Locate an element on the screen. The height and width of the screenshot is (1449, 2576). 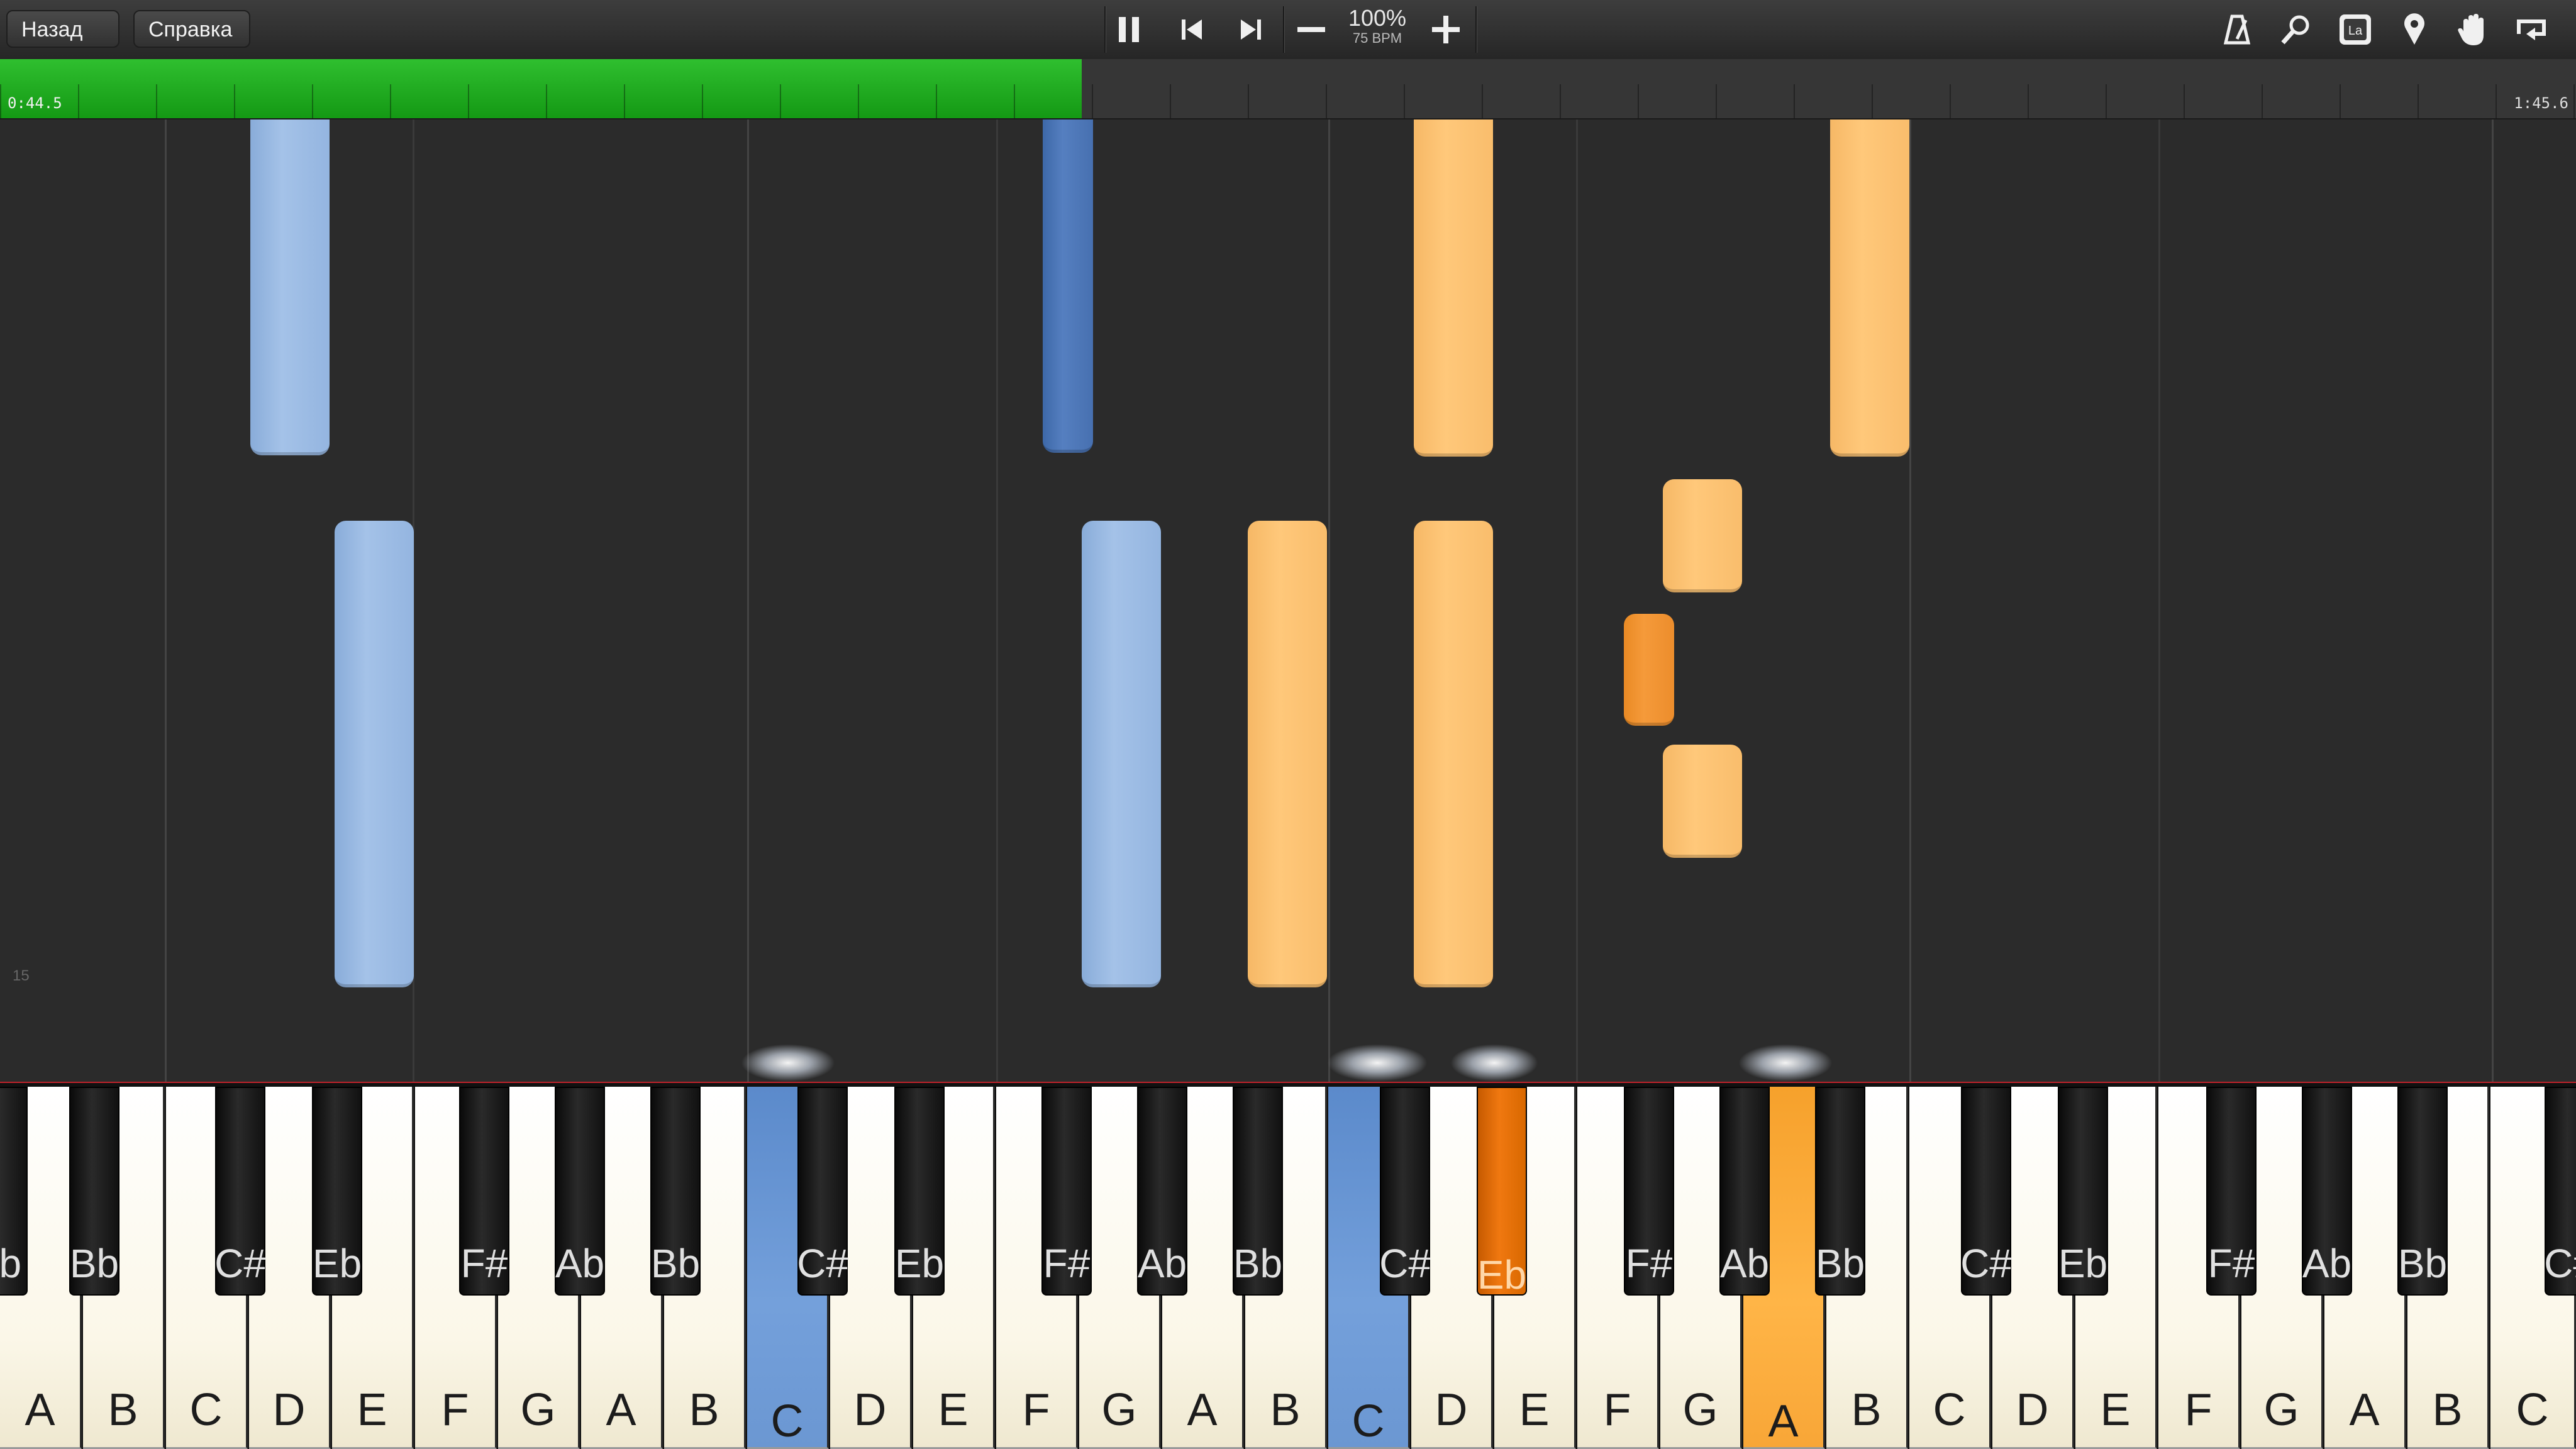
tempo-display: 100% 75 BPM is located at coordinates (1377, 29).